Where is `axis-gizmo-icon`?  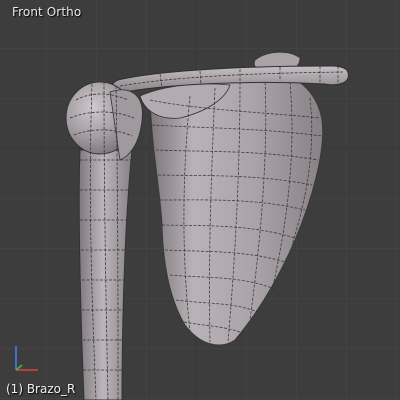
axis-gizmo-icon is located at coordinates (26, 358).